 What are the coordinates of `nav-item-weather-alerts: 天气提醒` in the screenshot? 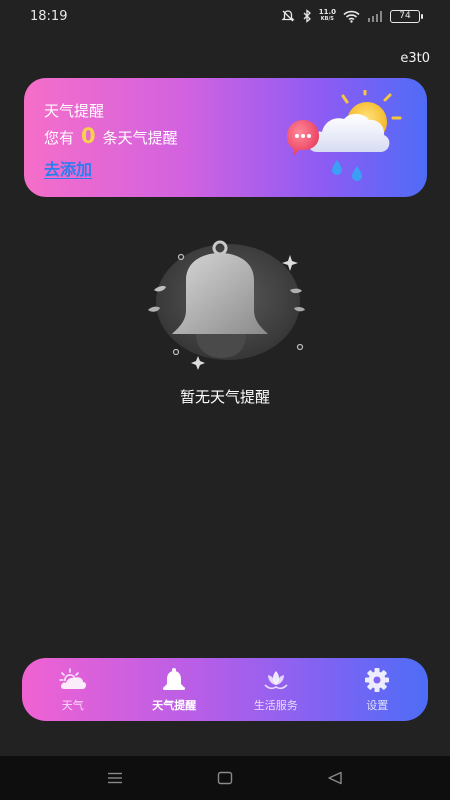 It's located at (175, 689).